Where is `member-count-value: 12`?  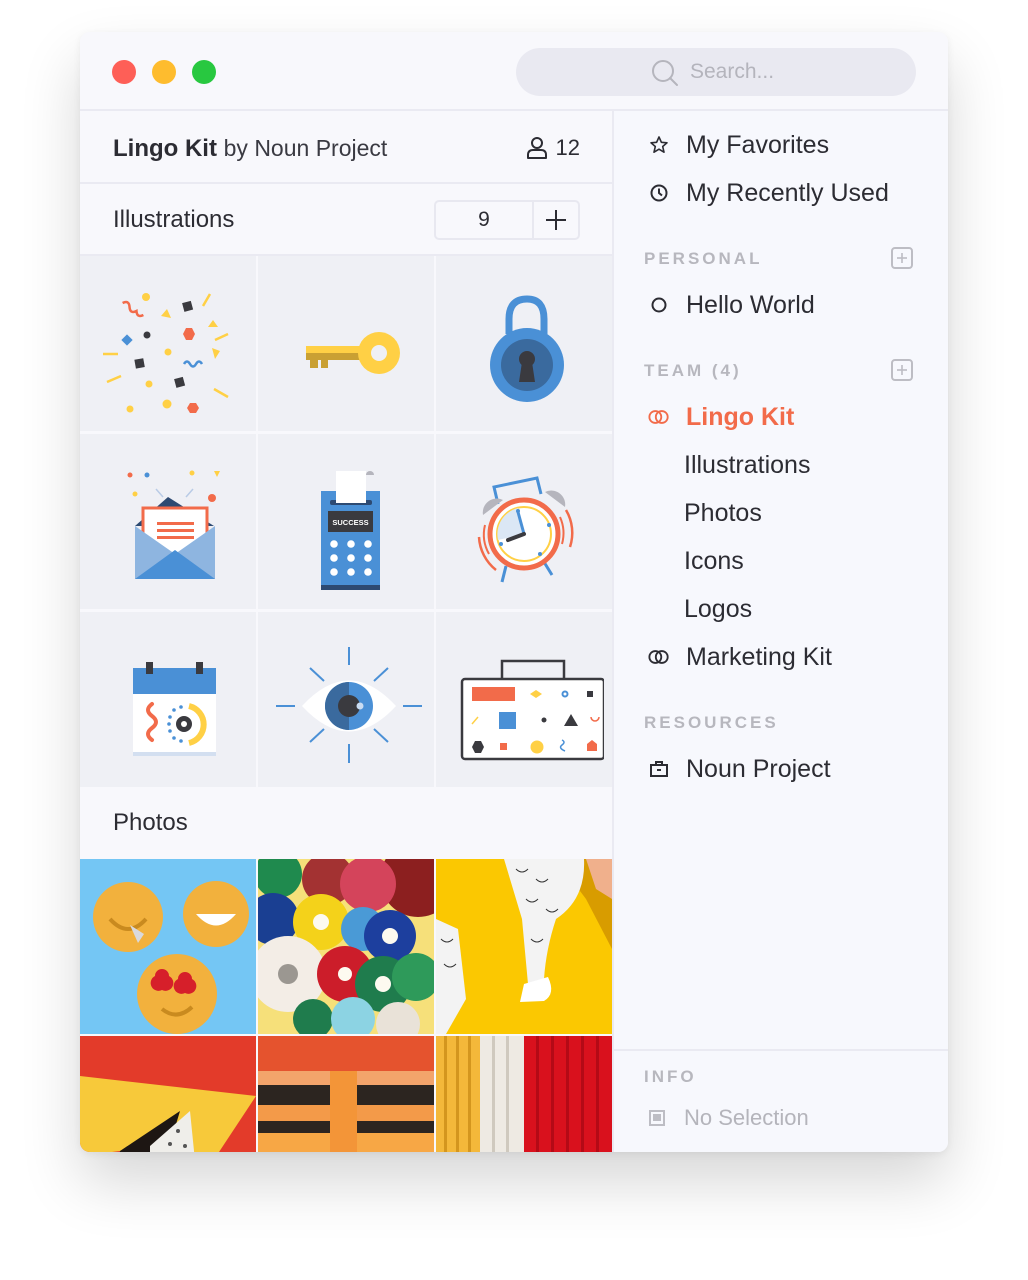 member-count-value: 12 is located at coordinates (567, 147).